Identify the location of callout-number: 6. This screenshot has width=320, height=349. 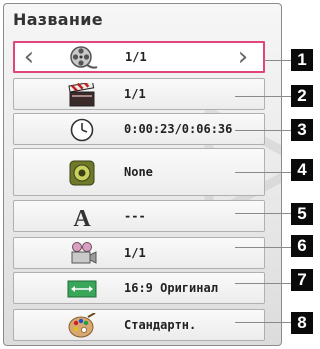
(302, 246).